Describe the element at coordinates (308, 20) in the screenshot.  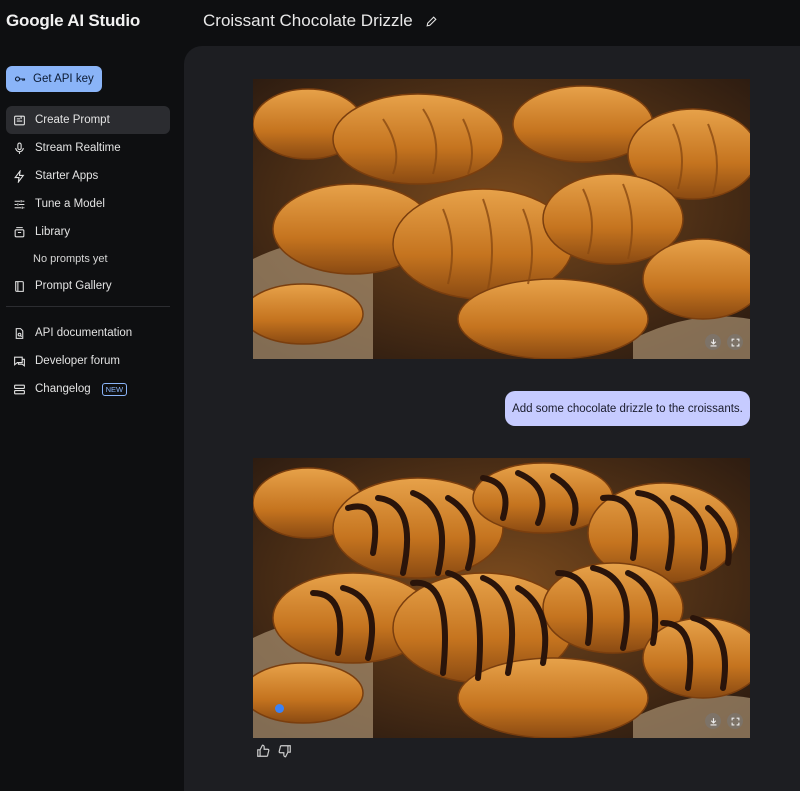
I see `page-title-text: Croissant Chocolate Drizzle` at that location.